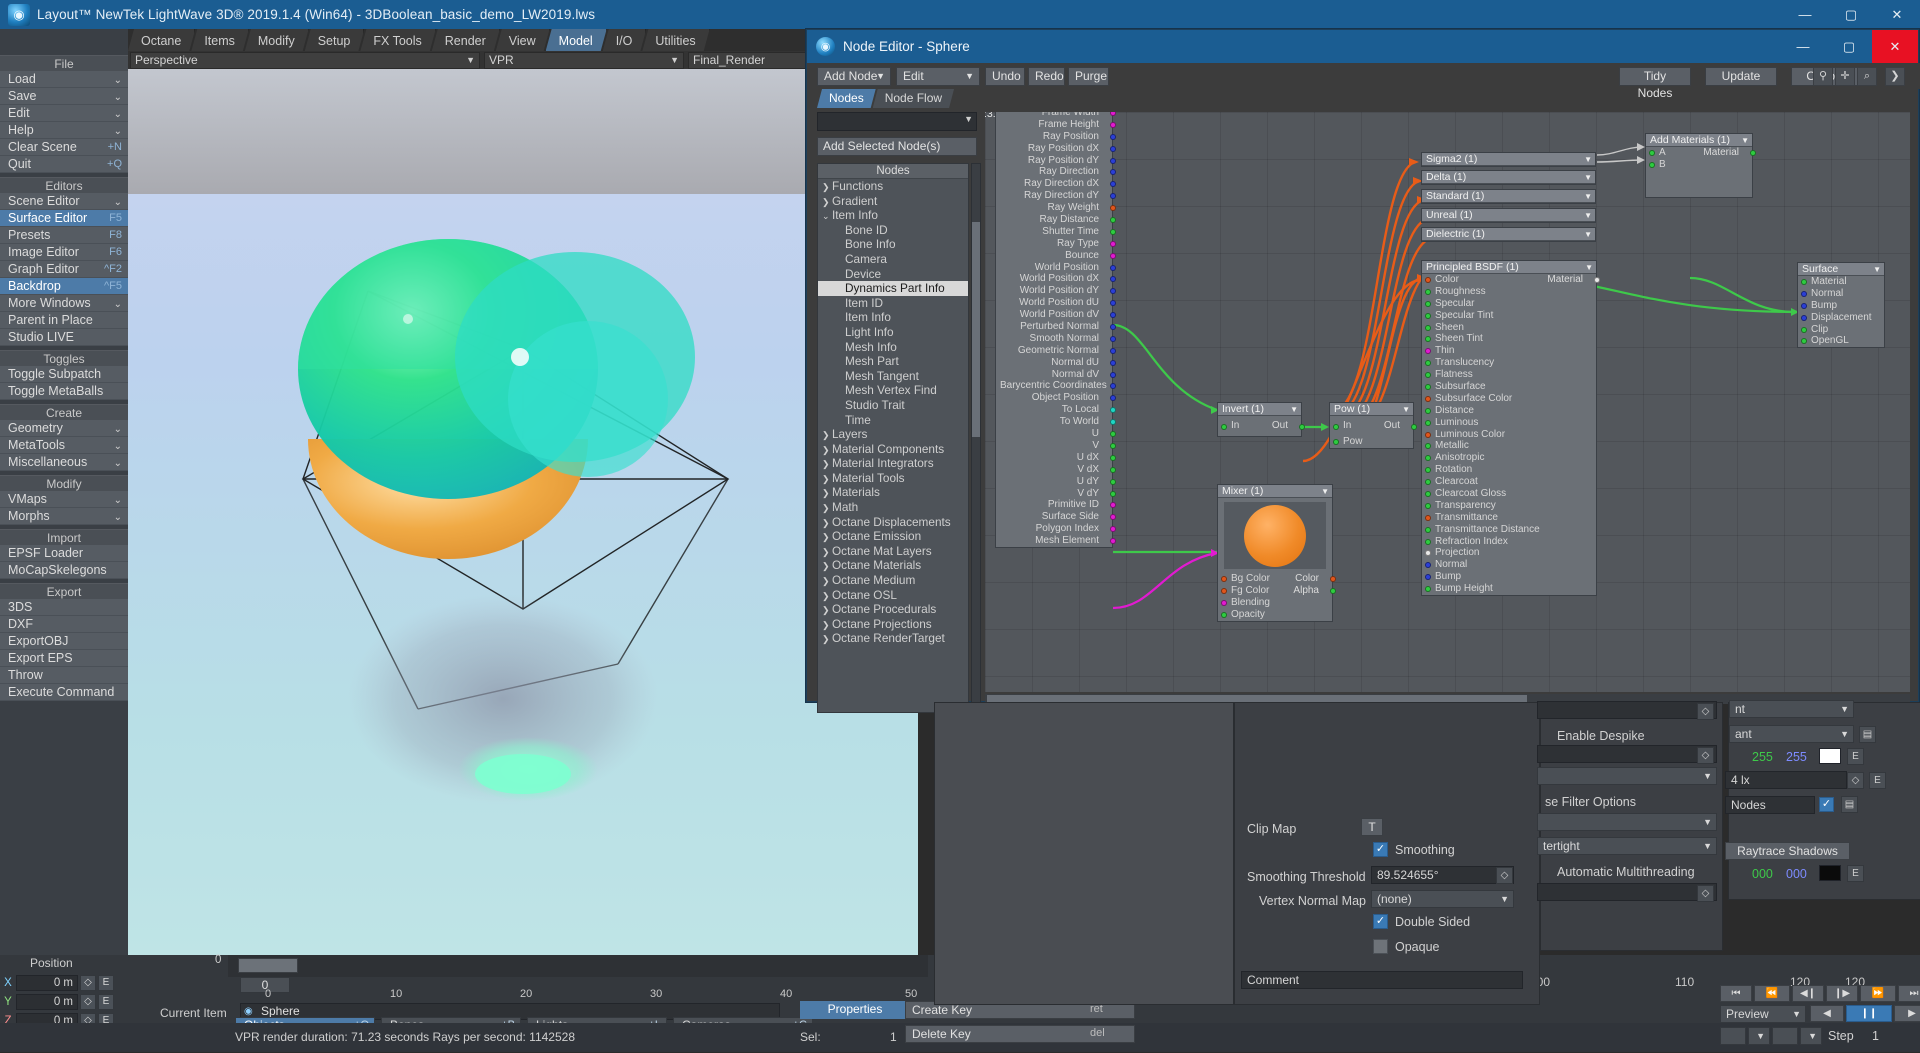 The height and width of the screenshot is (1053, 1920). Describe the element at coordinates (1509, 423) in the screenshot. I see `node-input-row: Luminous` at that location.